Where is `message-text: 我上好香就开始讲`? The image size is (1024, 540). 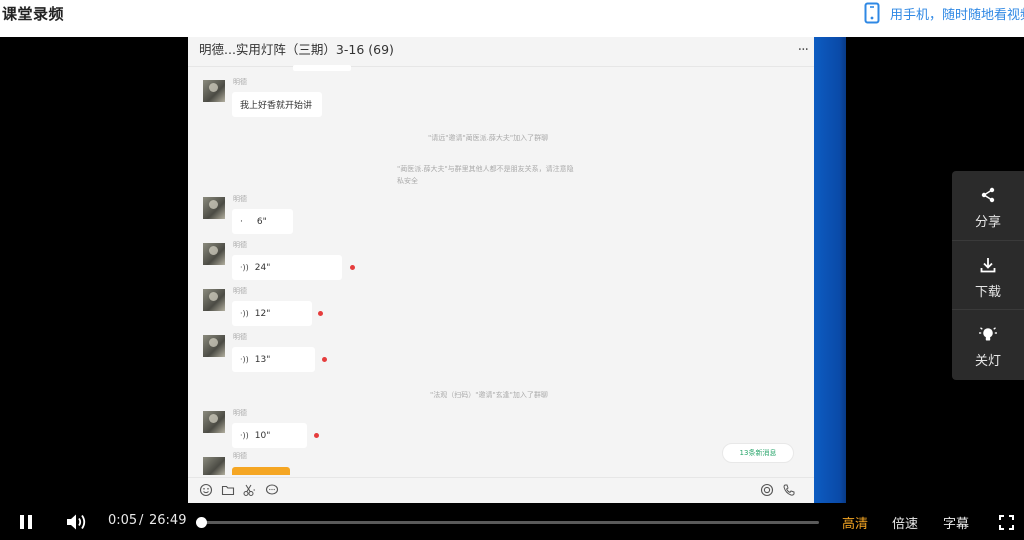 message-text: 我上好香就开始讲 is located at coordinates (276, 106).